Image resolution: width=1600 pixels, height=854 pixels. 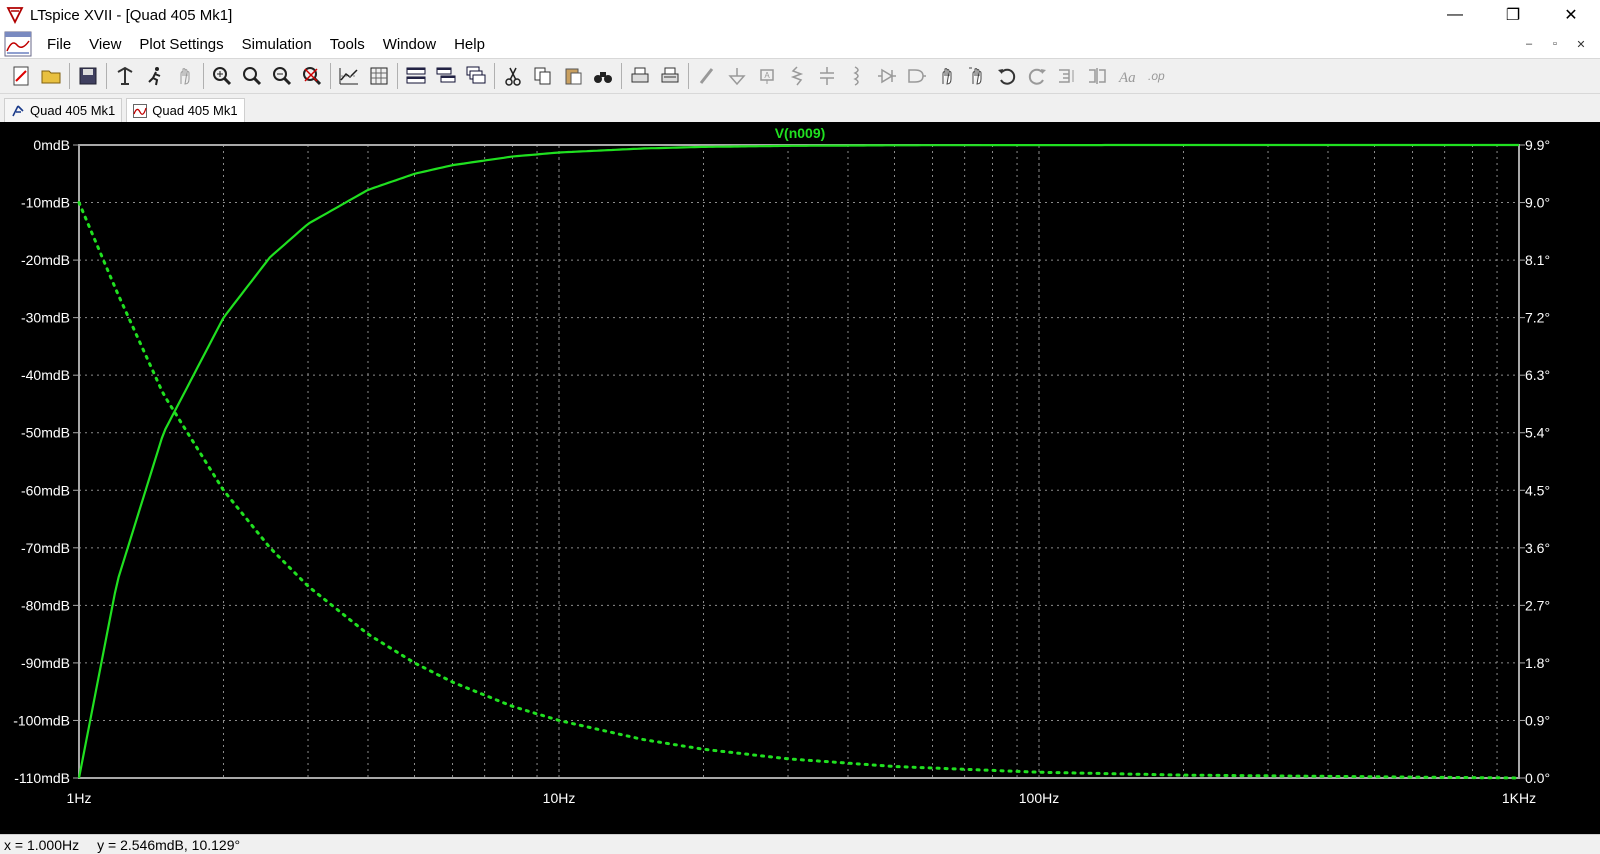 I want to click on find-button, so click(x=603, y=76).